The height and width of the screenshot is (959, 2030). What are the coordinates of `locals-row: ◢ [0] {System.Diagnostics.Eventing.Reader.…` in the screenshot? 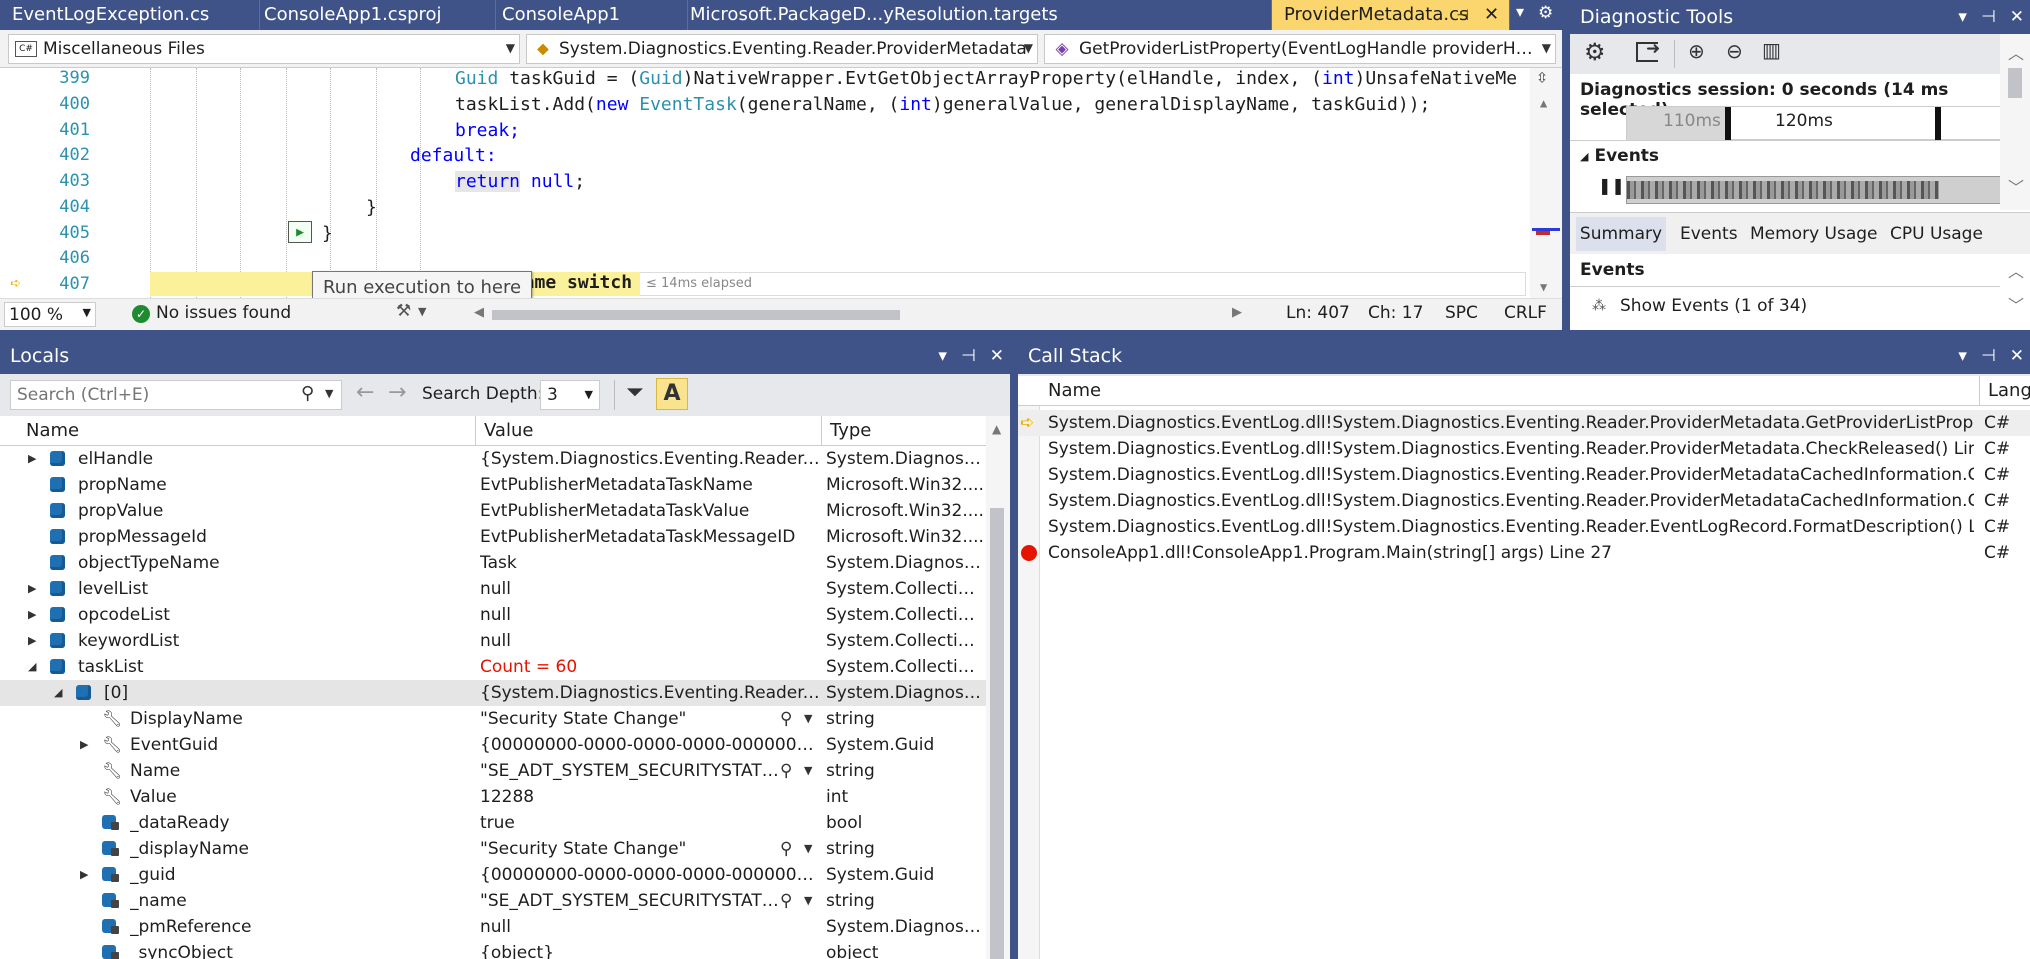 It's located at (493, 693).